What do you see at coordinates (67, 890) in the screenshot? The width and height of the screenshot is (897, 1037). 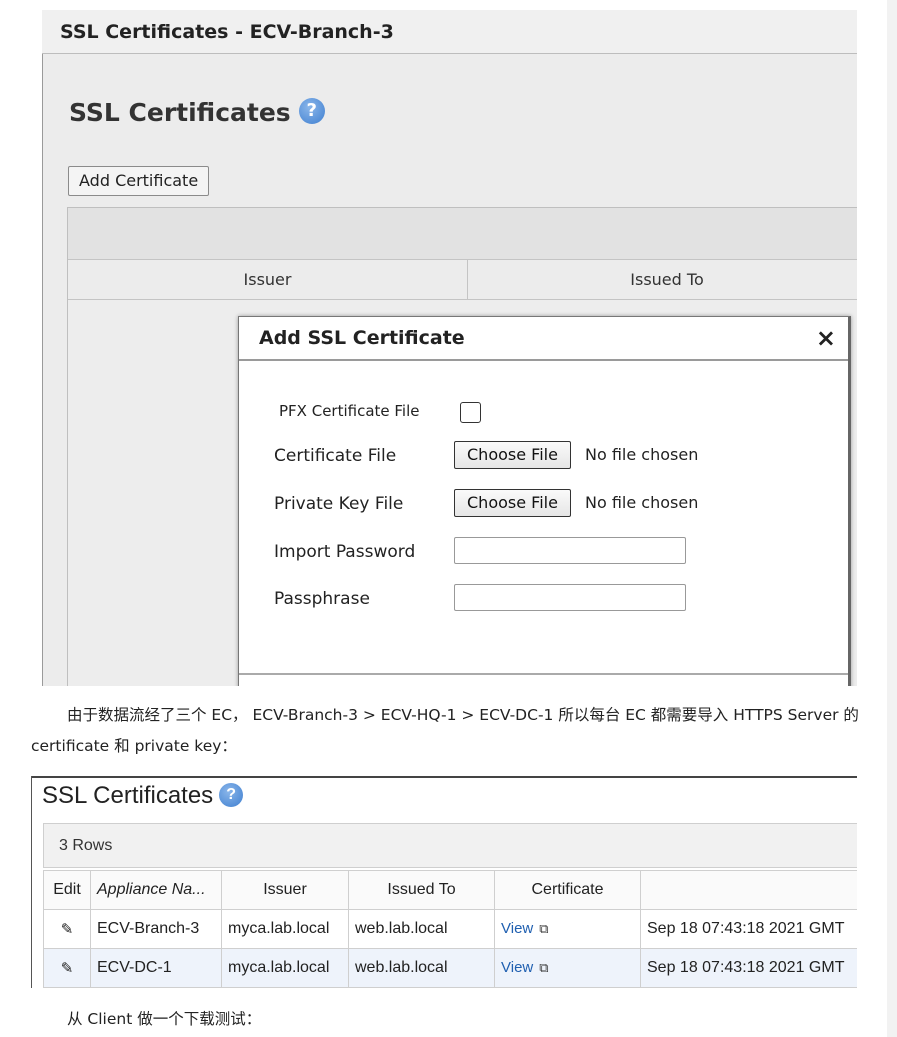 I see `column-edit: Edit` at bounding box center [67, 890].